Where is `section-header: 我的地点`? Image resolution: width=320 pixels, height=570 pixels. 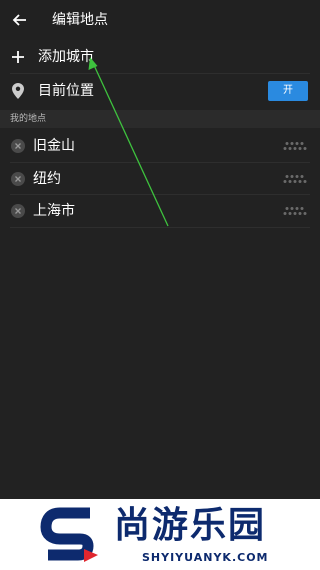 section-header: 我的地点 is located at coordinates (160, 119).